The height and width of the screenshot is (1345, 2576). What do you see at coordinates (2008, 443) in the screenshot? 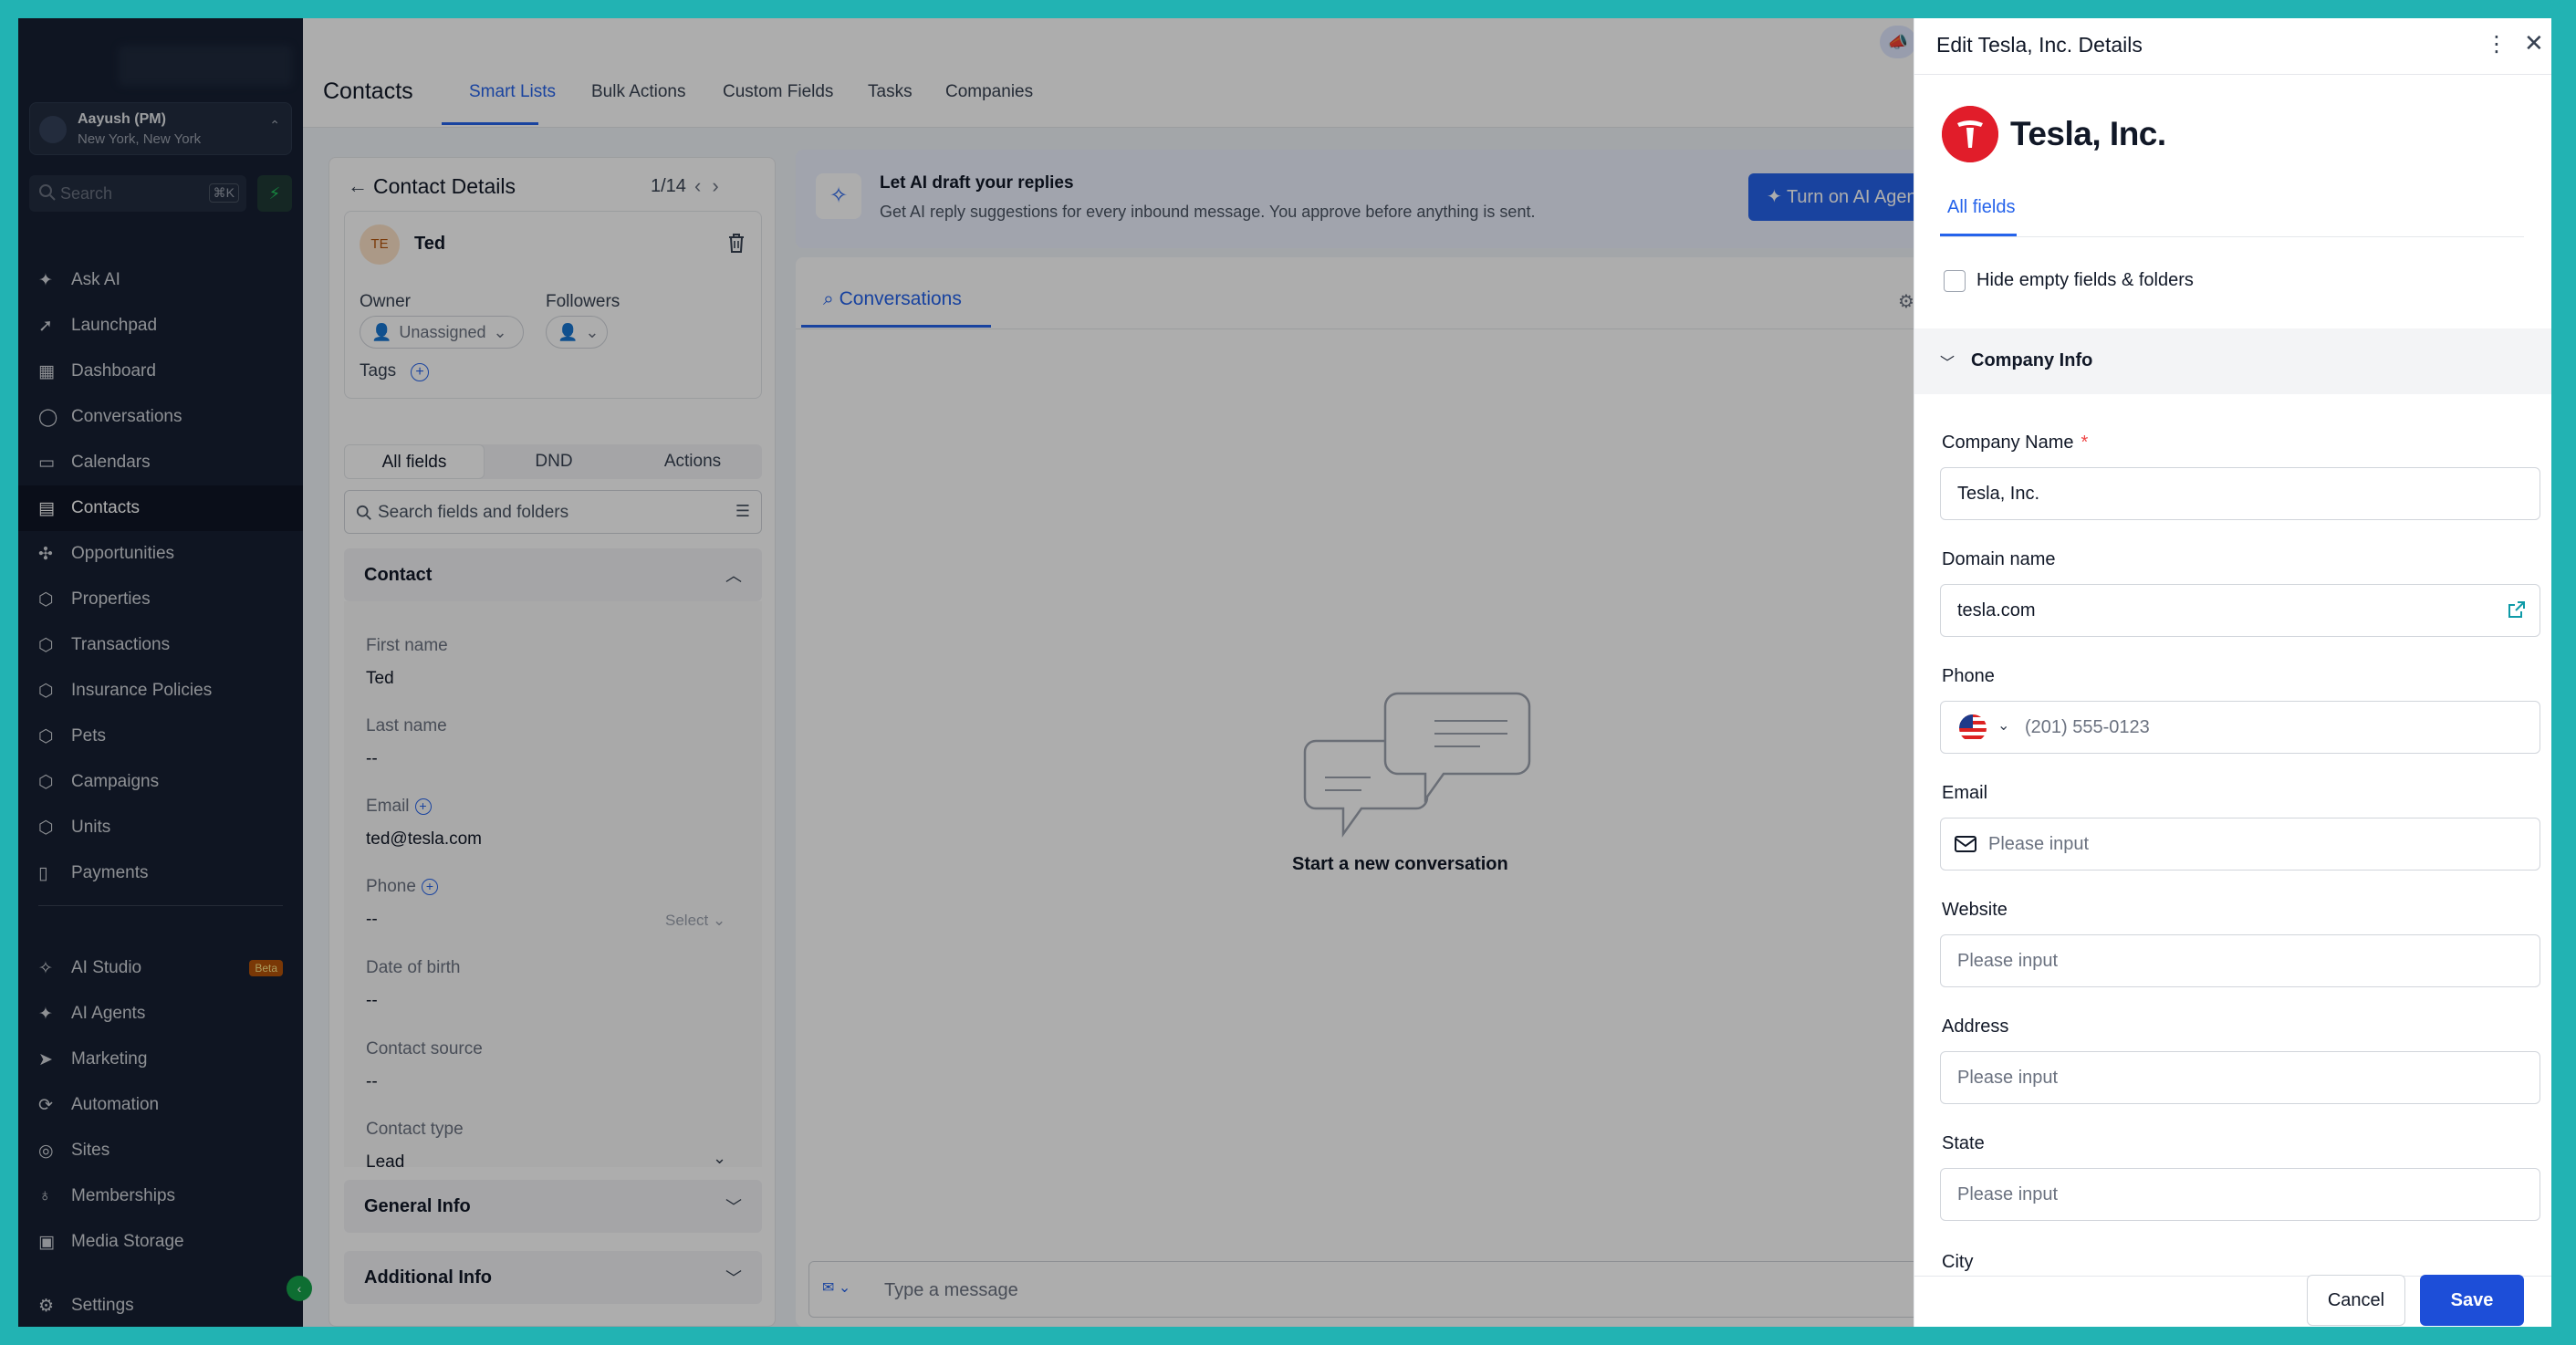
I see `label-text: Company Name` at bounding box center [2008, 443].